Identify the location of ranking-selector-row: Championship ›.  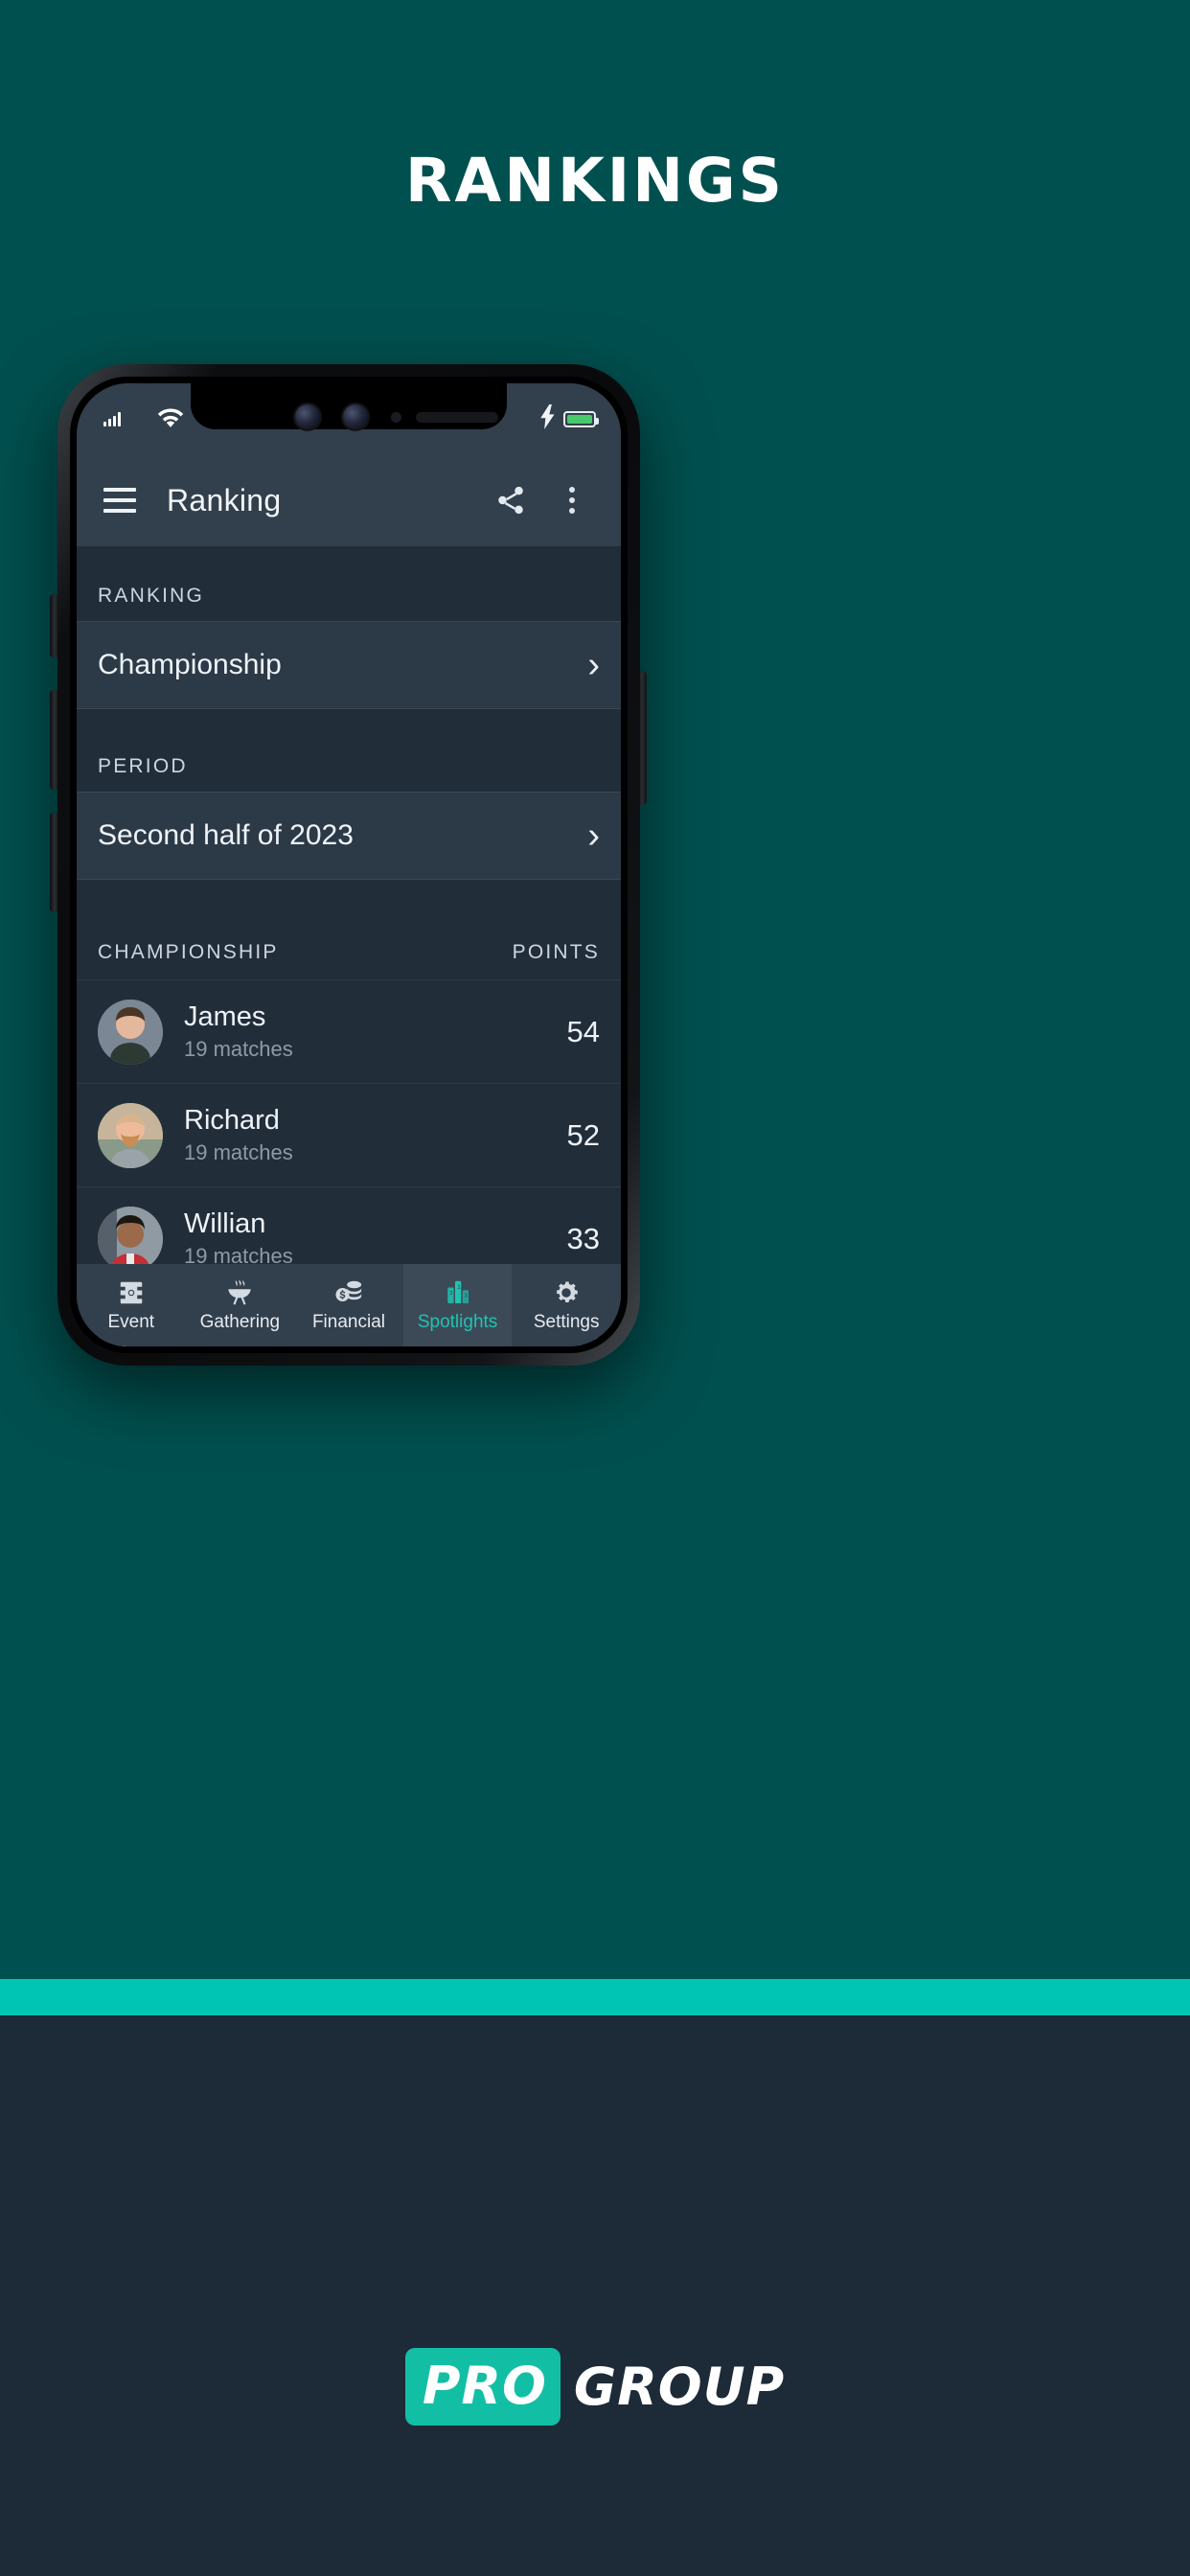
(349, 665).